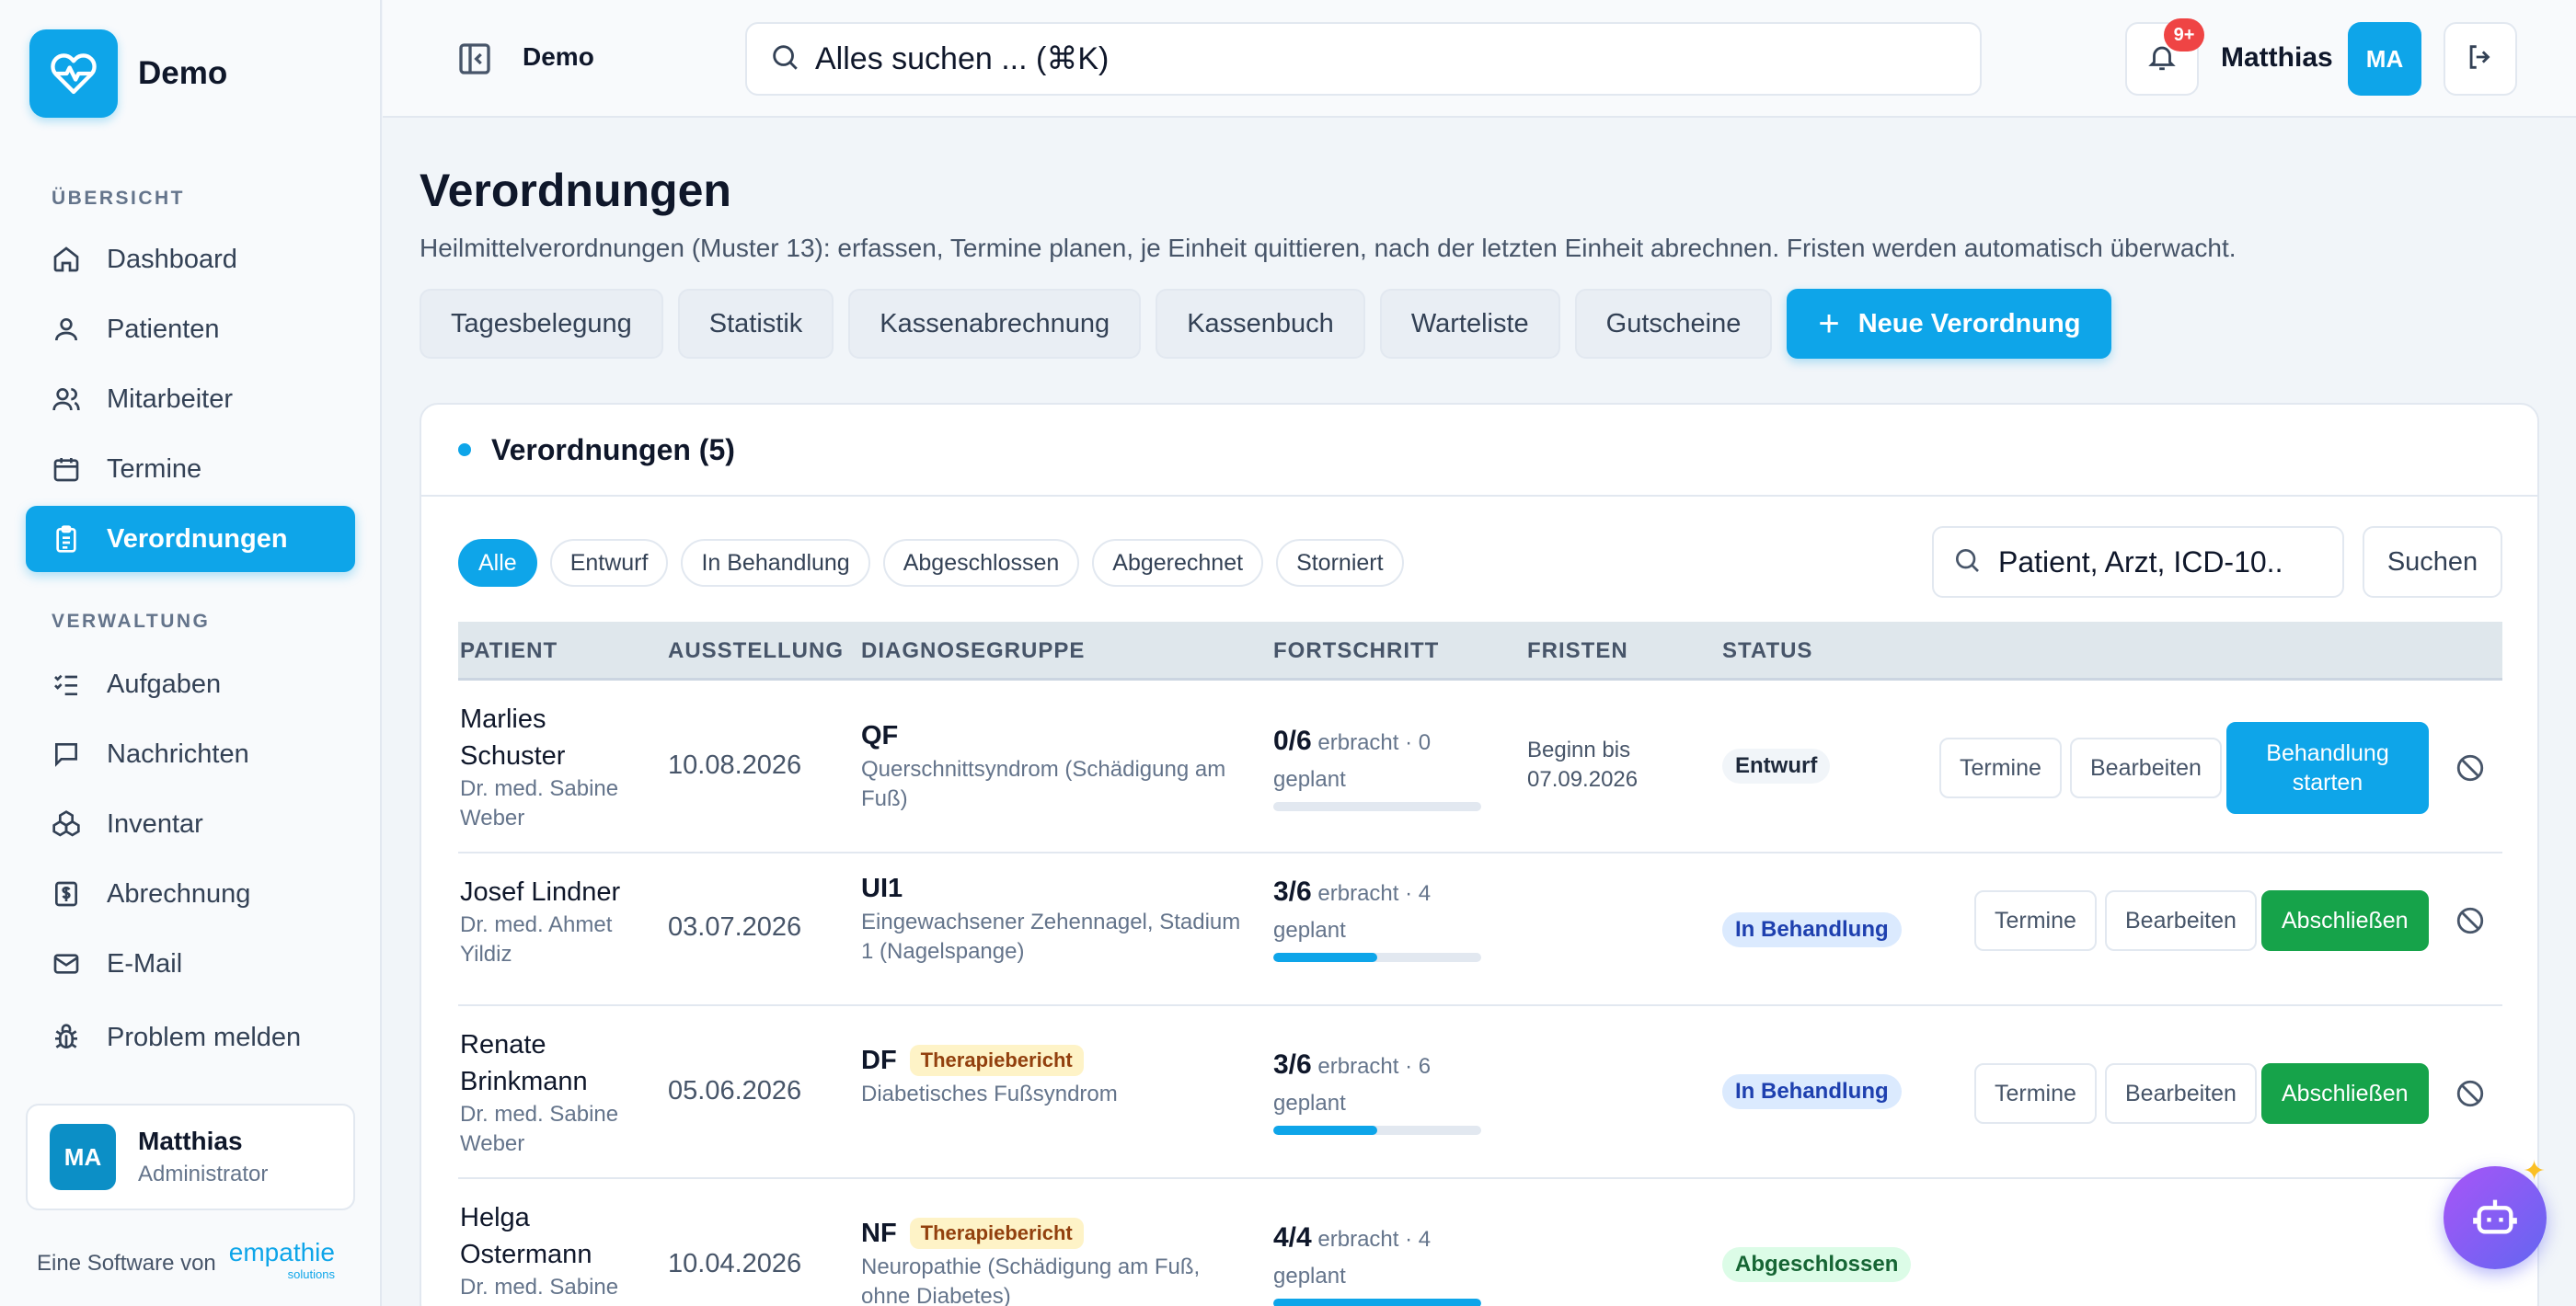  I want to click on sidebar-item-label: Aufgaben, so click(164, 684).